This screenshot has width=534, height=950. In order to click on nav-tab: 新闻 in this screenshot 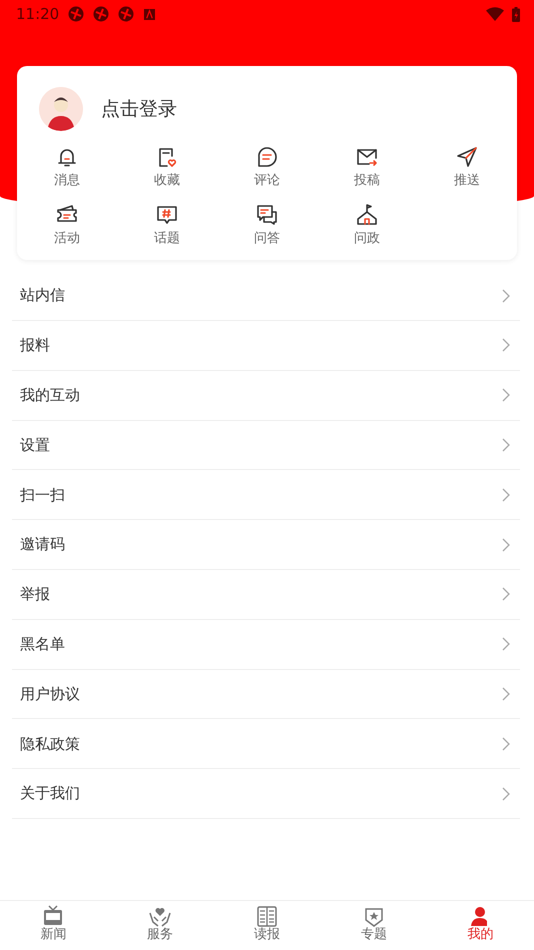, I will do `click(53, 925)`.